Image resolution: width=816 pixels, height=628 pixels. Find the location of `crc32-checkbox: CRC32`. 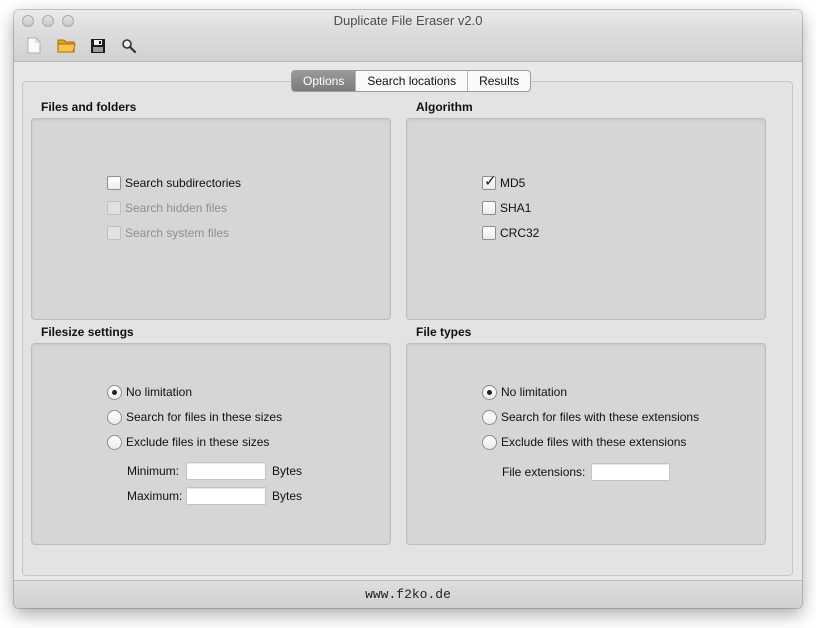

crc32-checkbox: CRC32 is located at coordinates (510, 233).